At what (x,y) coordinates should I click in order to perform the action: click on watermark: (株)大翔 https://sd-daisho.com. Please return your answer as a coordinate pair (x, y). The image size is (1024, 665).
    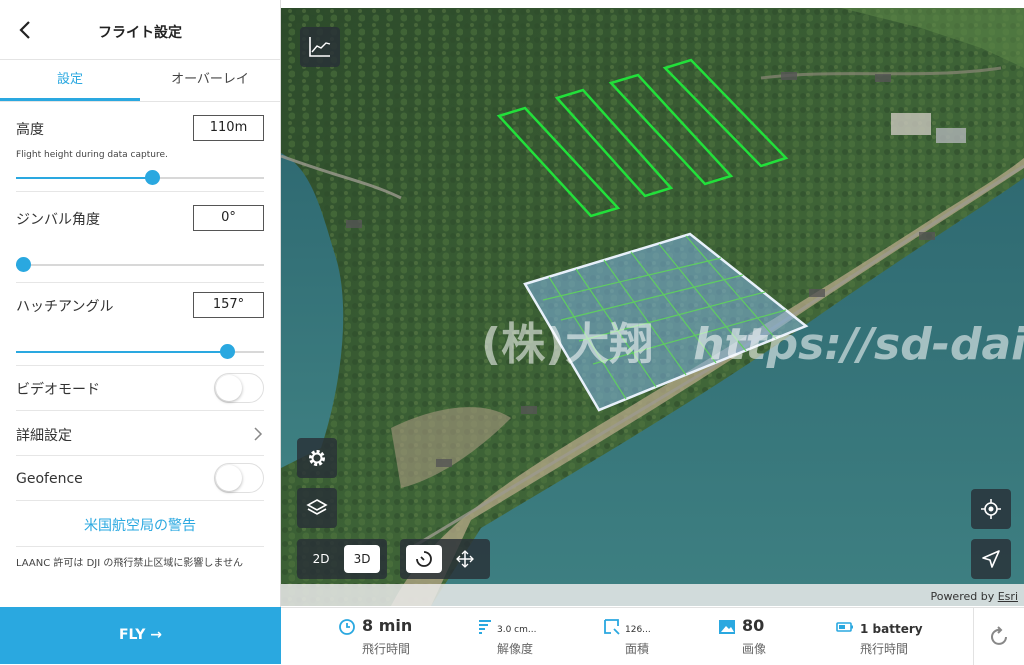
    Looking at the image, I should click on (752, 340).